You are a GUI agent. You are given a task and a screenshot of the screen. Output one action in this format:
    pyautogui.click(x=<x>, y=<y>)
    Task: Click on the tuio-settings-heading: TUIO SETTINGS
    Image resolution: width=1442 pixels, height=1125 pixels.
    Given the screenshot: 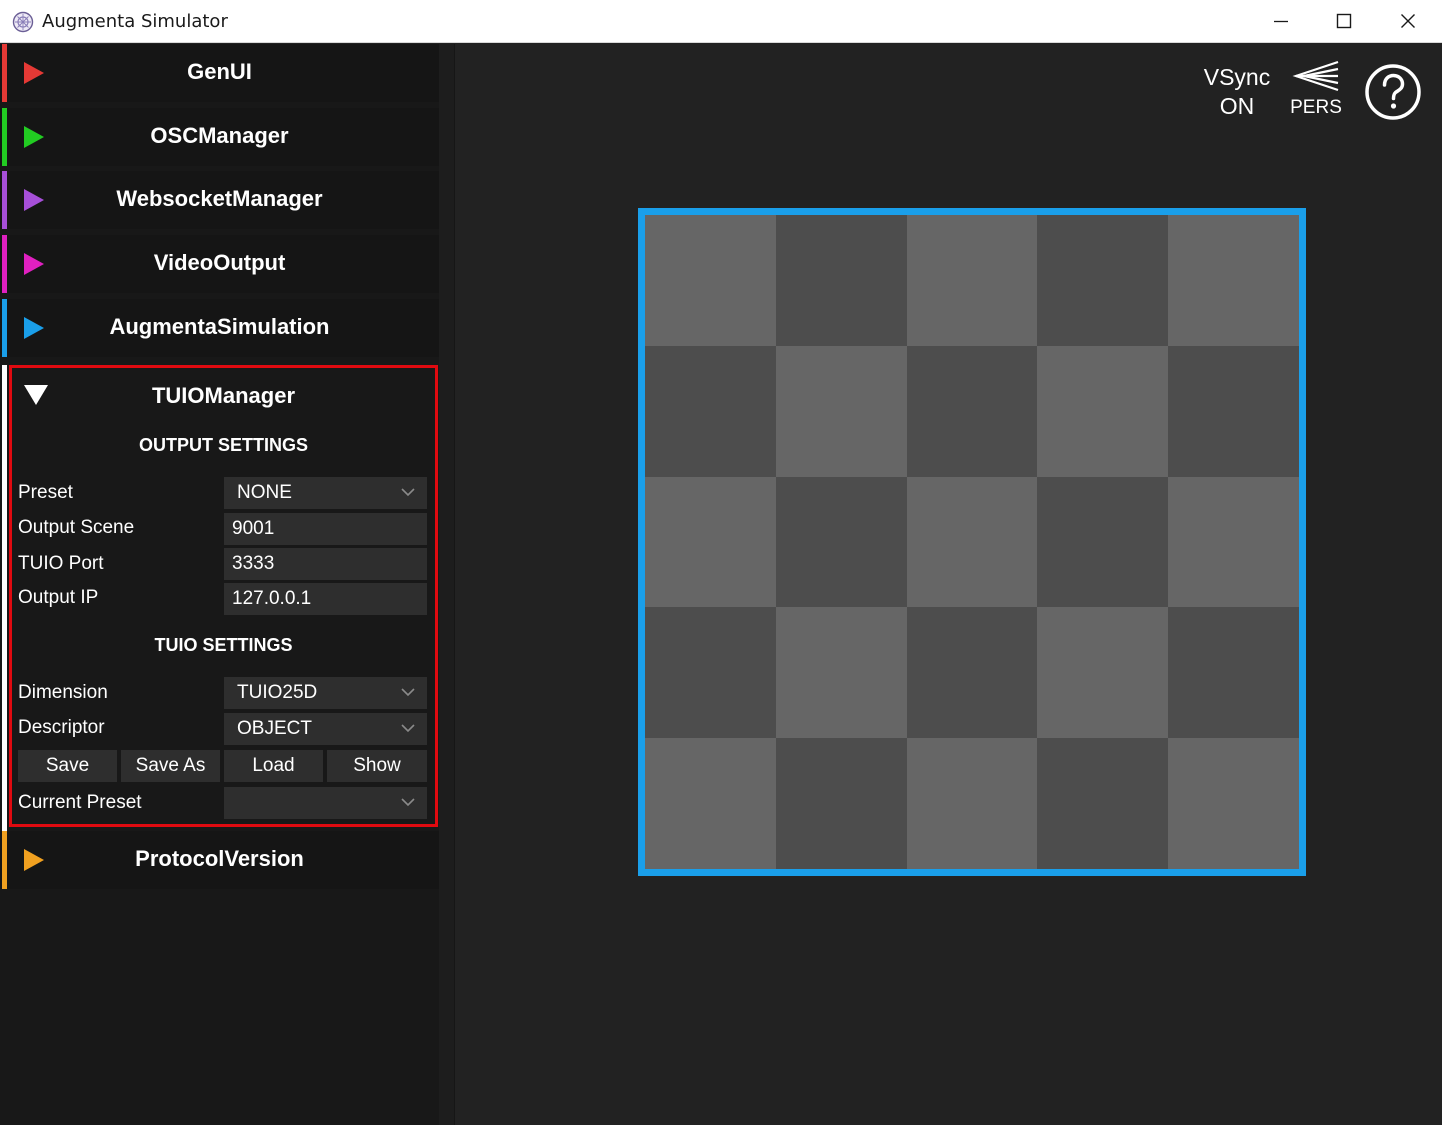 What is the action you would take?
    pyautogui.click(x=223, y=645)
    